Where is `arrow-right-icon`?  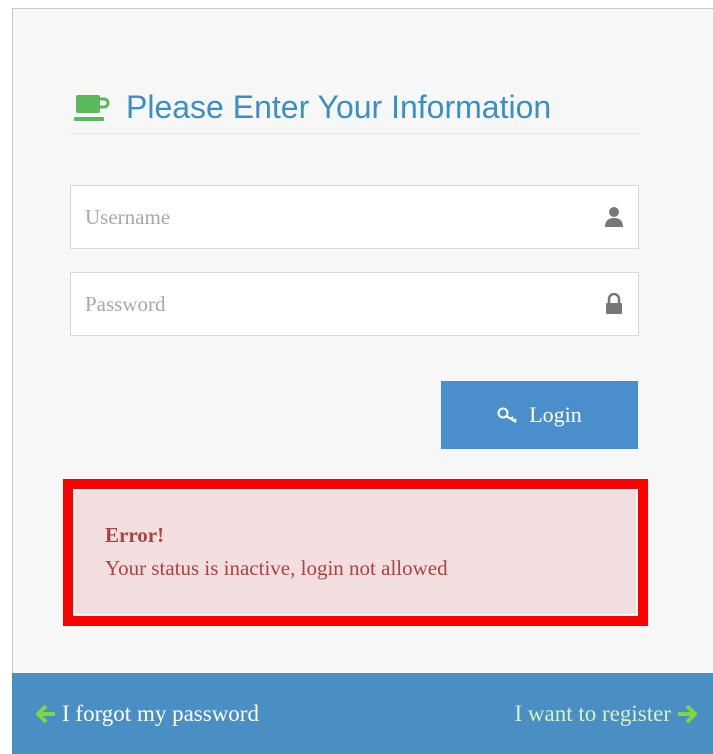
arrow-right-icon is located at coordinates (687, 713).